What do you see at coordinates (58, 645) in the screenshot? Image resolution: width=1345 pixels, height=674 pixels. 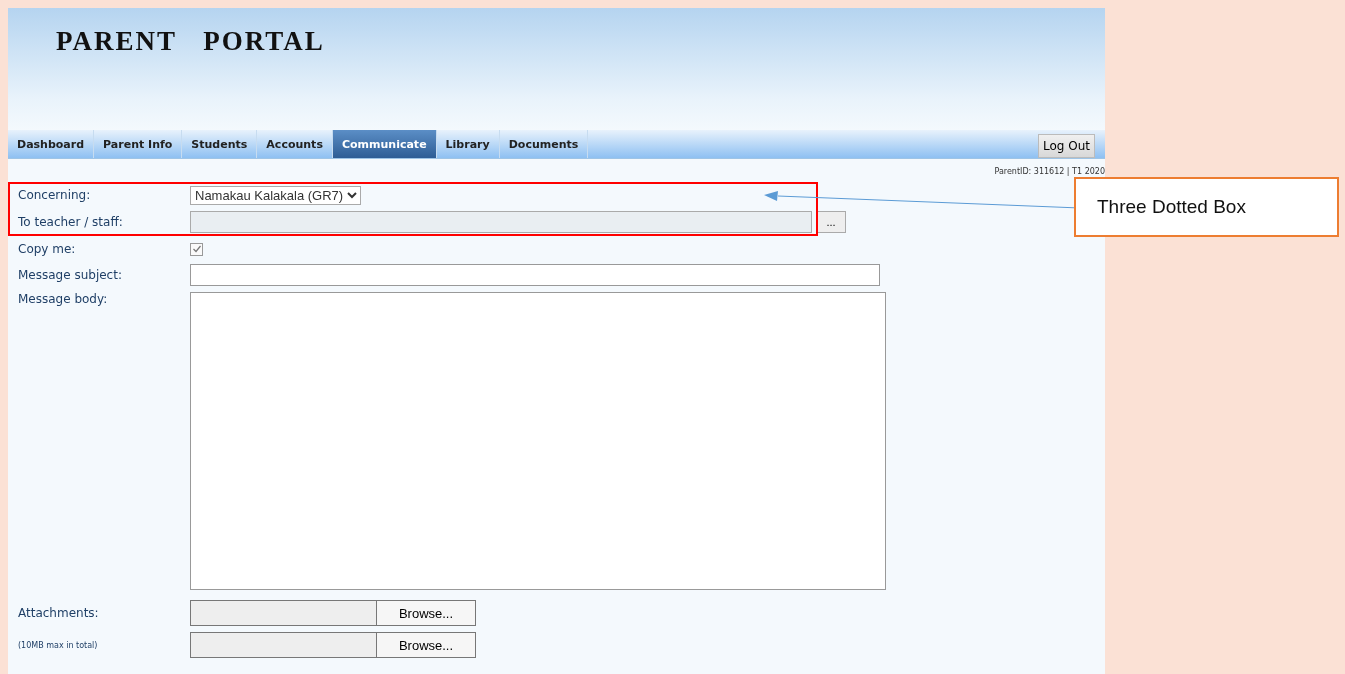 I see `size-note: (10MB max in total)` at bounding box center [58, 645].